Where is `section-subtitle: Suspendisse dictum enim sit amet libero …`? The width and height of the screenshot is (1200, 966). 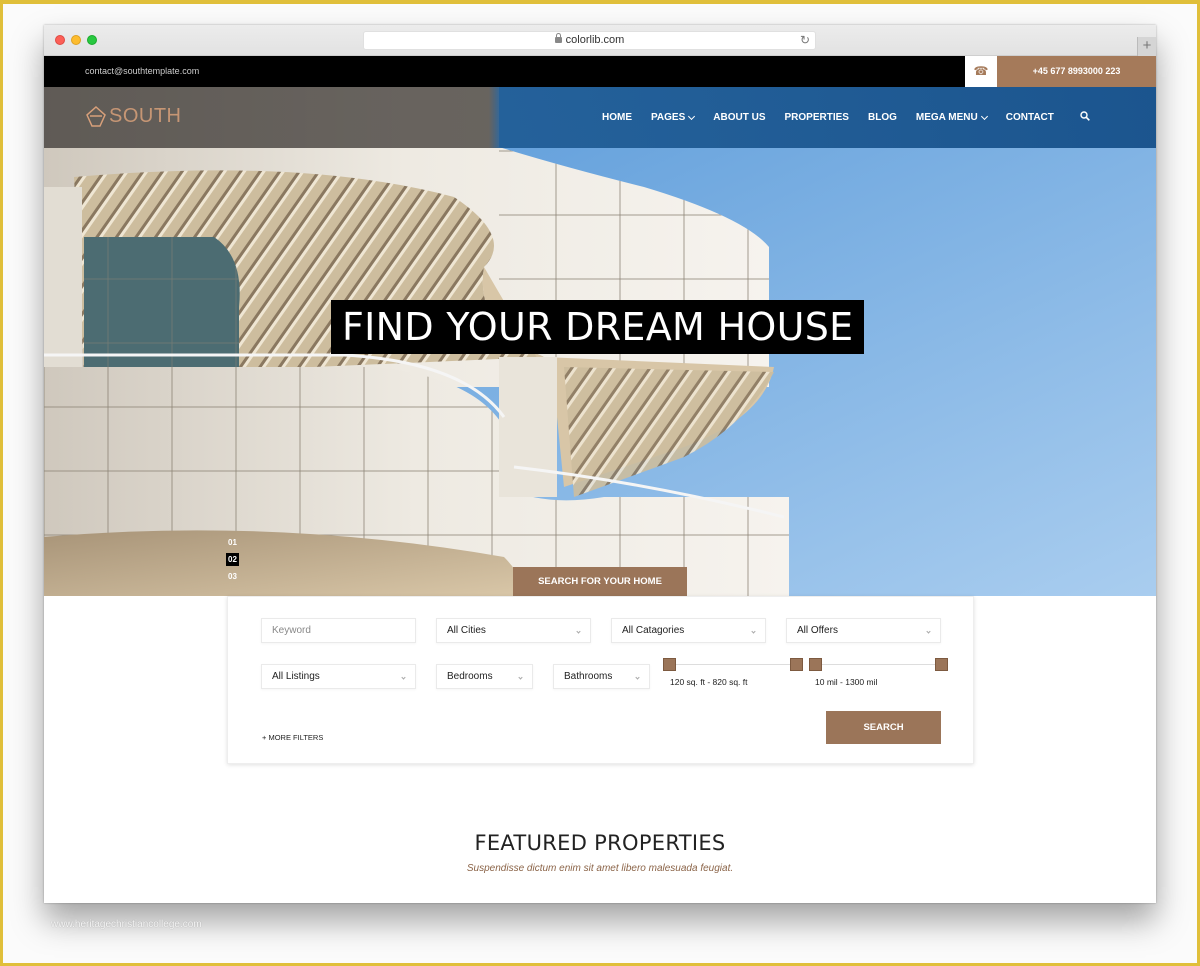
section-subtitle: Suspendisse dictum enim sit amet libero … is located at coordinates (600, 868).